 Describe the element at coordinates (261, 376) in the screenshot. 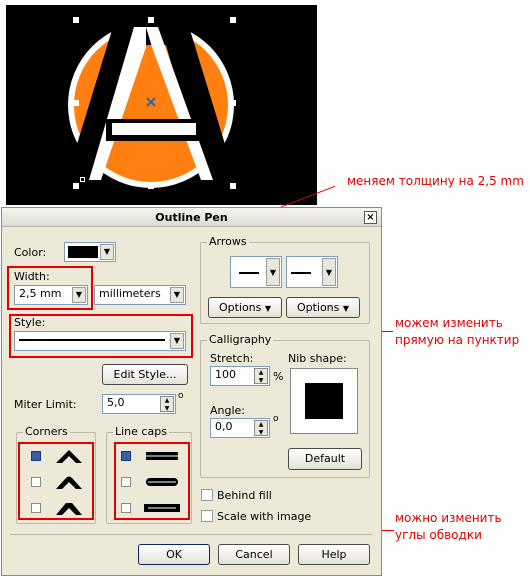

I see `stretch-spinner: ▲ ▼` at that location.